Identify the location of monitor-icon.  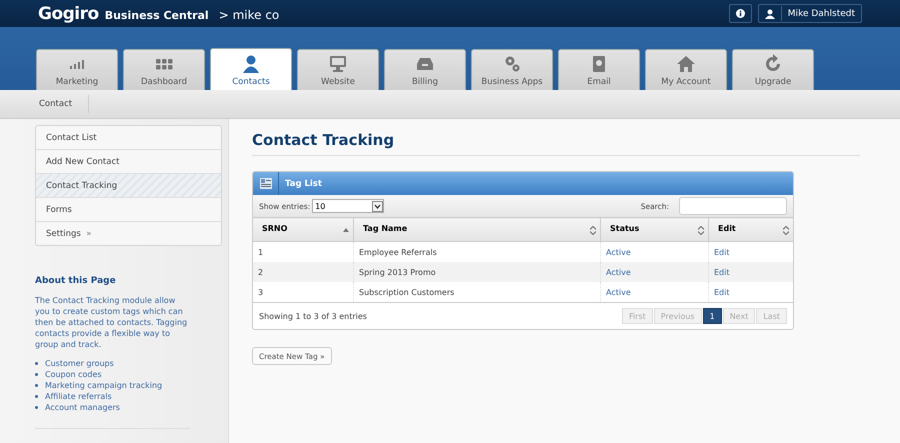
(338, 64).